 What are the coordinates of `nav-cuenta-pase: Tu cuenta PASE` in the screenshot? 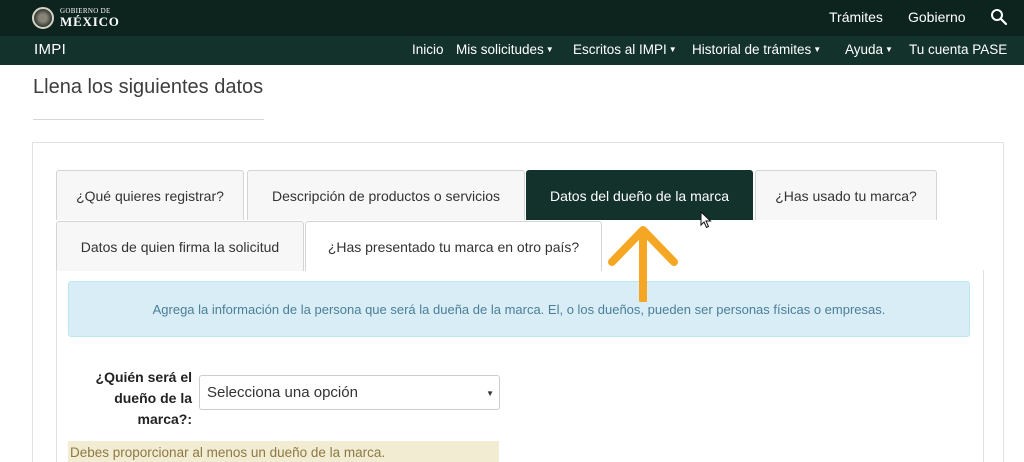 It's located at (958, 49).